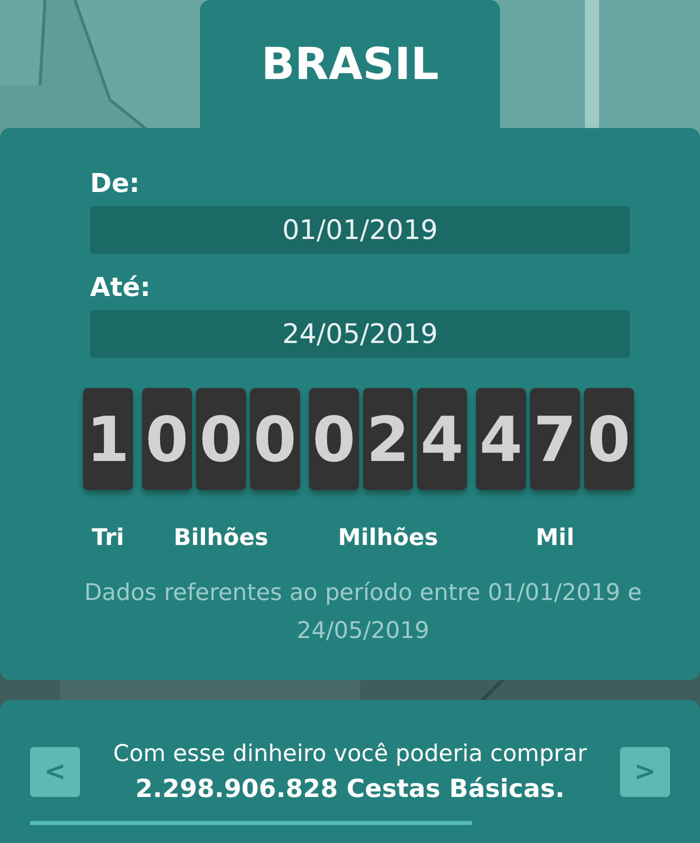 The height and width of the screenshot is (843, 700). What do you see at coordinates (221, 538) in the screenshot?
I see `unit-label: Bilhões` at bounding box center [221, 538].